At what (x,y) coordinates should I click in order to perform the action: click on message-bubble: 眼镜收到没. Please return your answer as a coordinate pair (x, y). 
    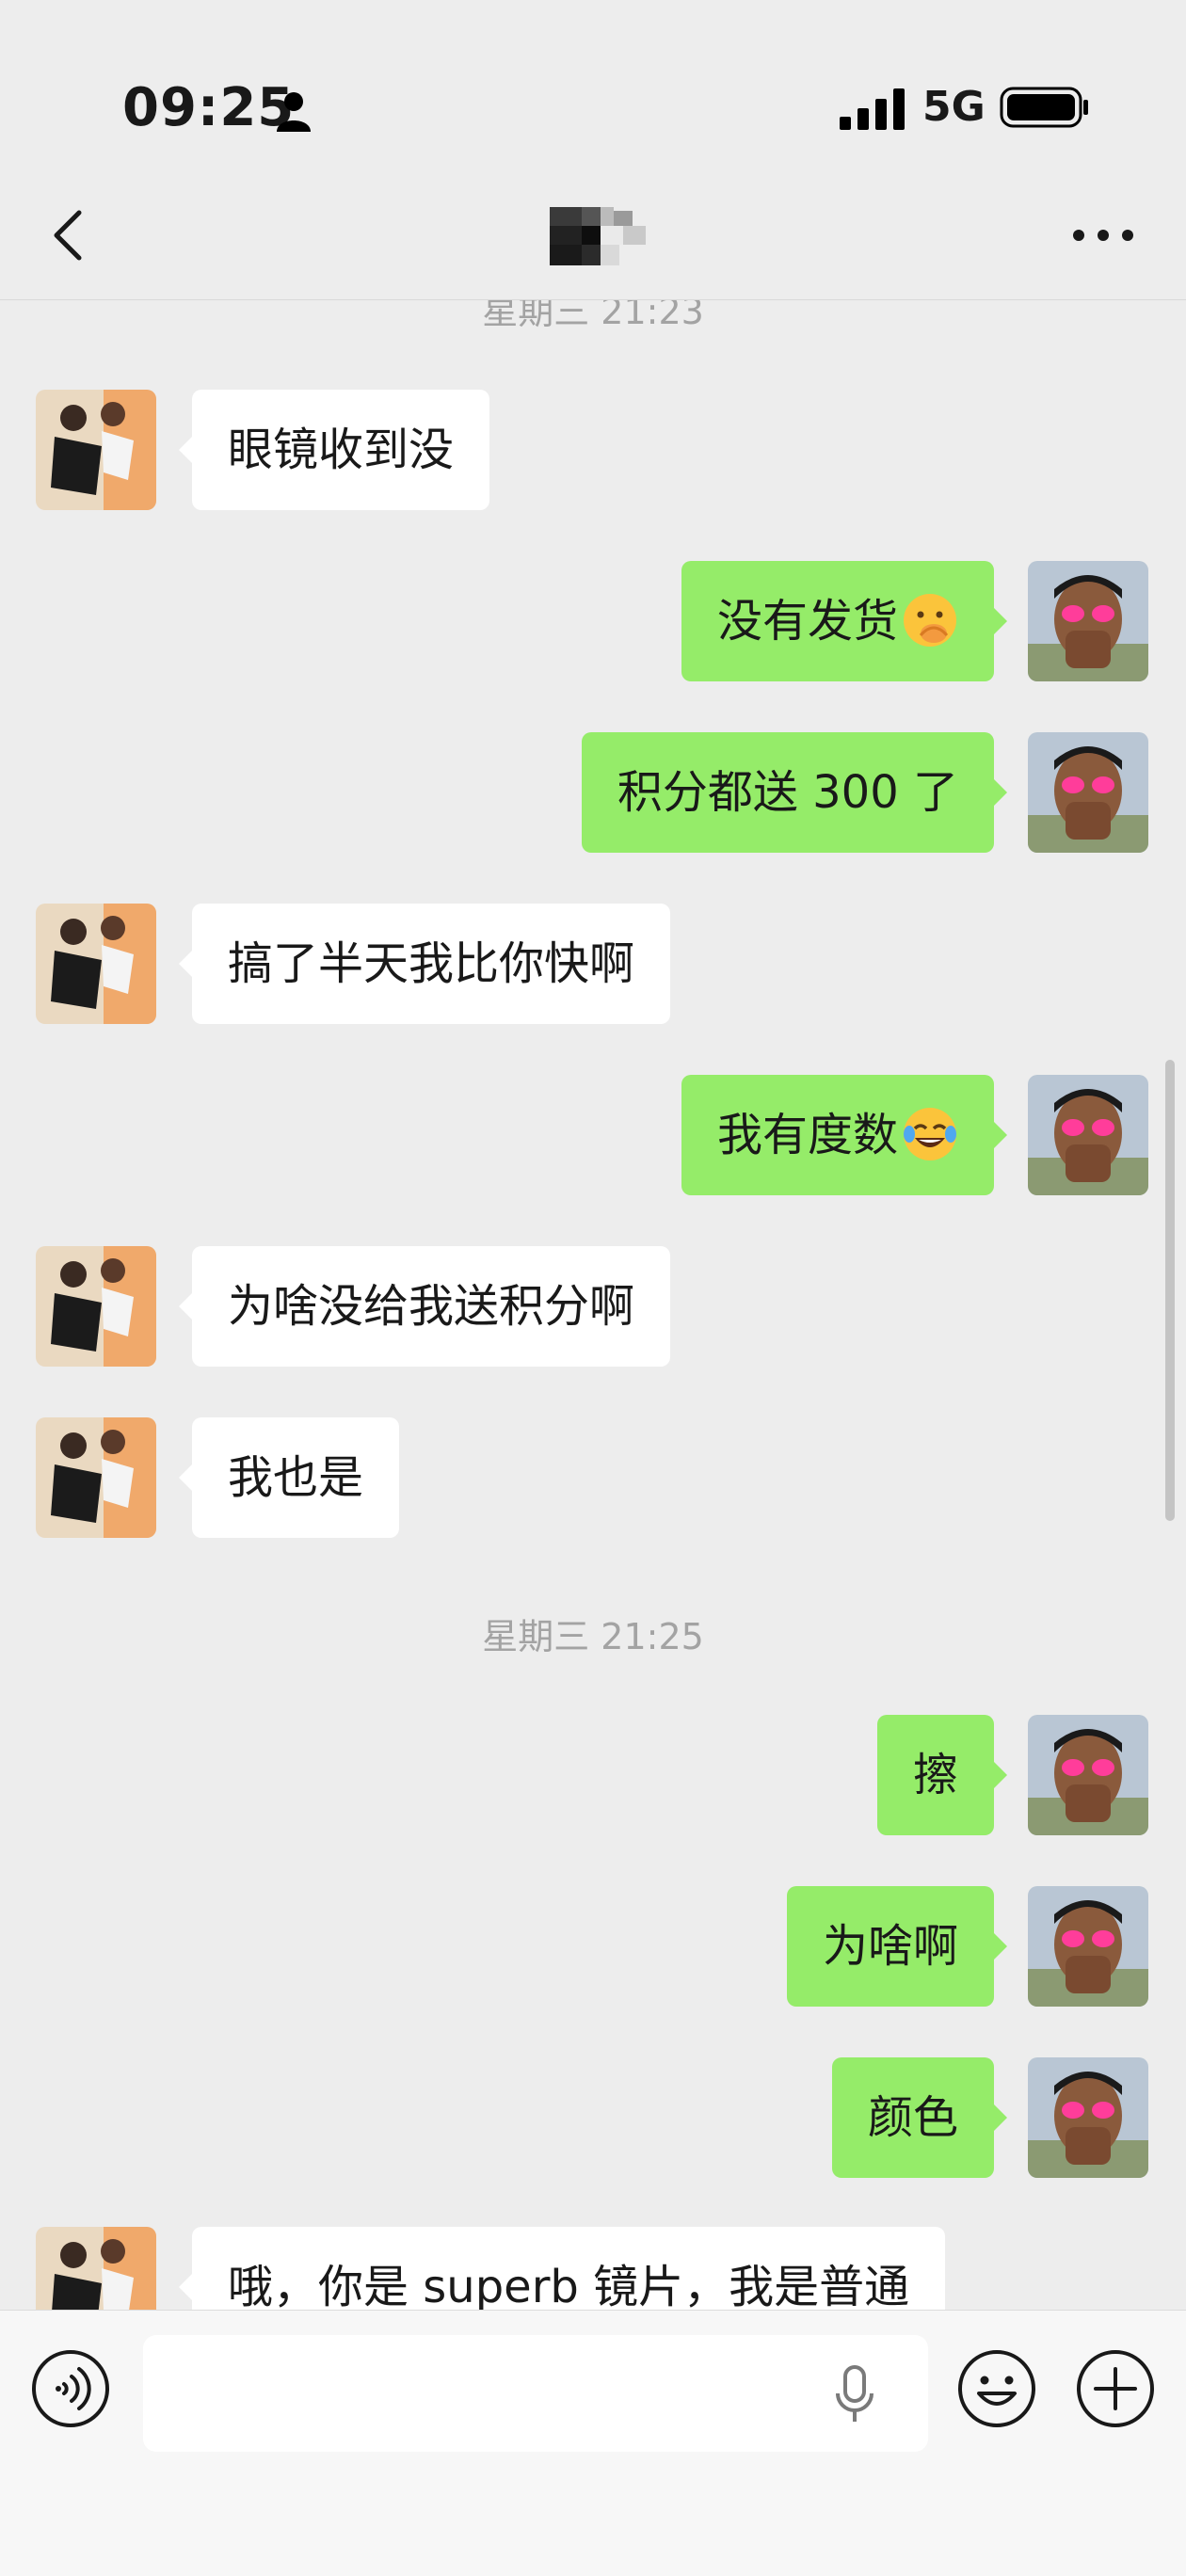
    Looking at the image, I should click on (334, 450).